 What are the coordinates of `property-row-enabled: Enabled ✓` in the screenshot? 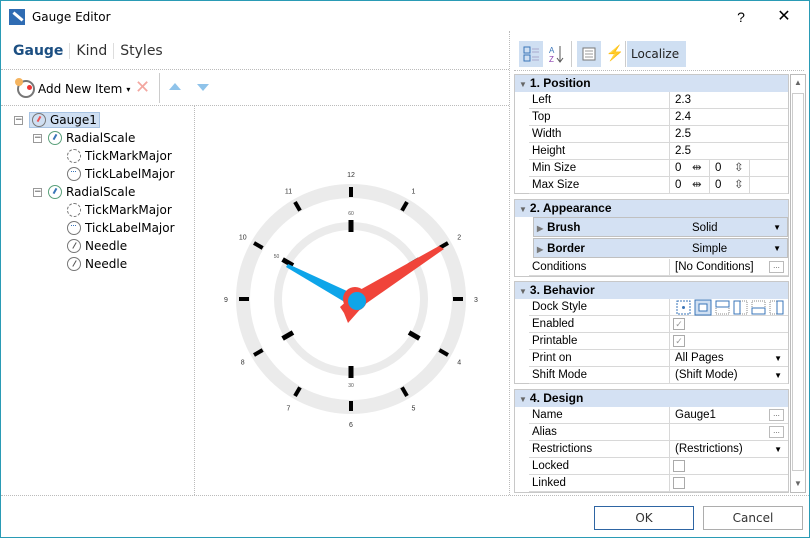 It's located at (658, 324).